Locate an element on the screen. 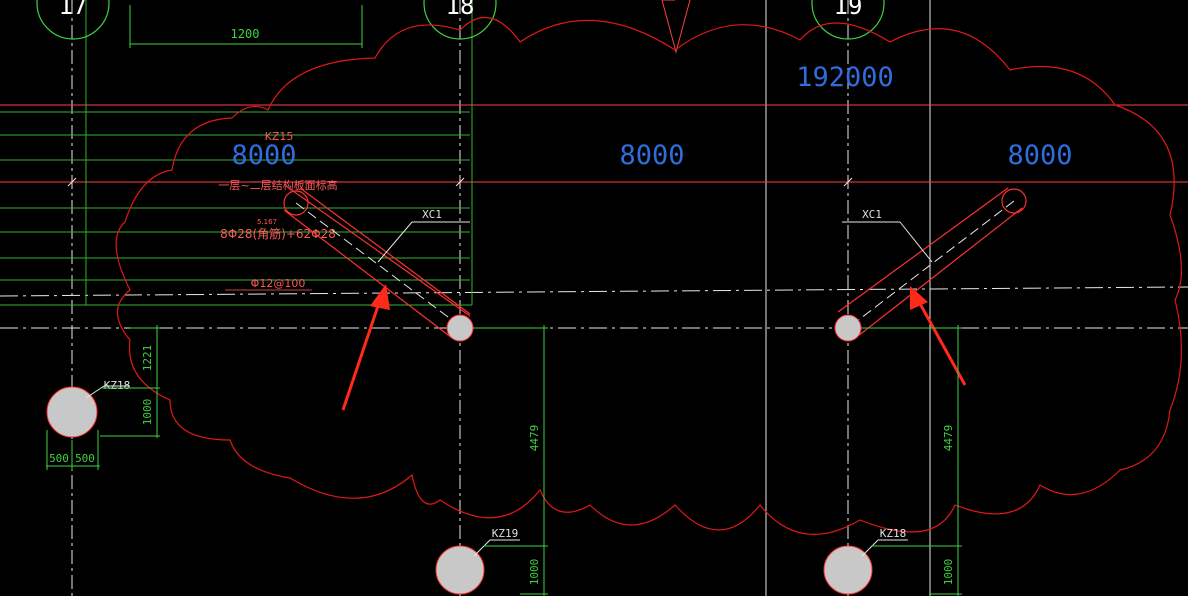 The image size is (1188, 596). brace-label-left: XC1 is located at coordinates (432, 214).